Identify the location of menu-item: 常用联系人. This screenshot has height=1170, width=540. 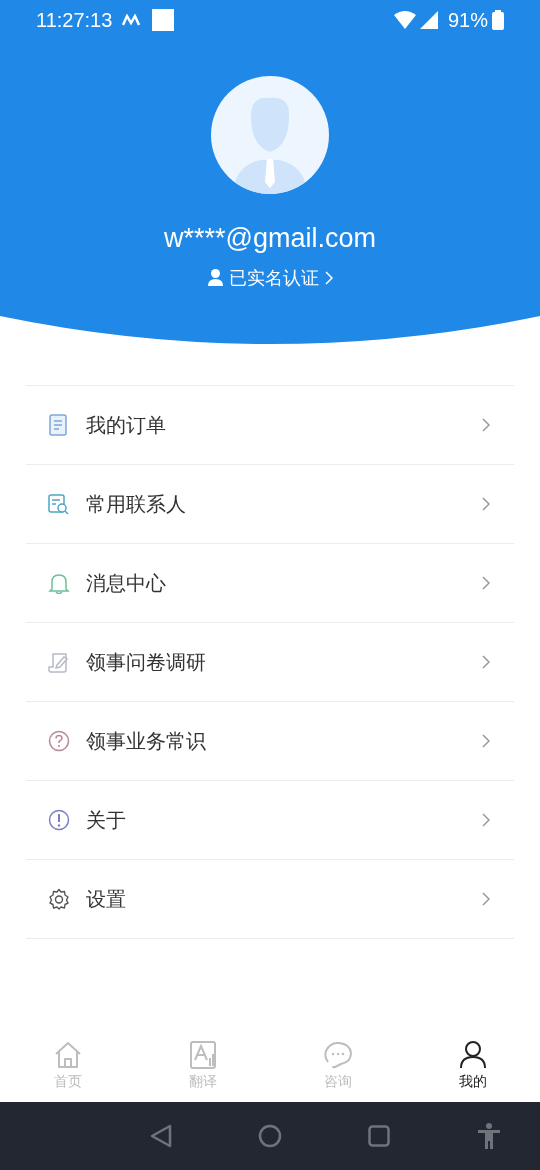
(270, 504).